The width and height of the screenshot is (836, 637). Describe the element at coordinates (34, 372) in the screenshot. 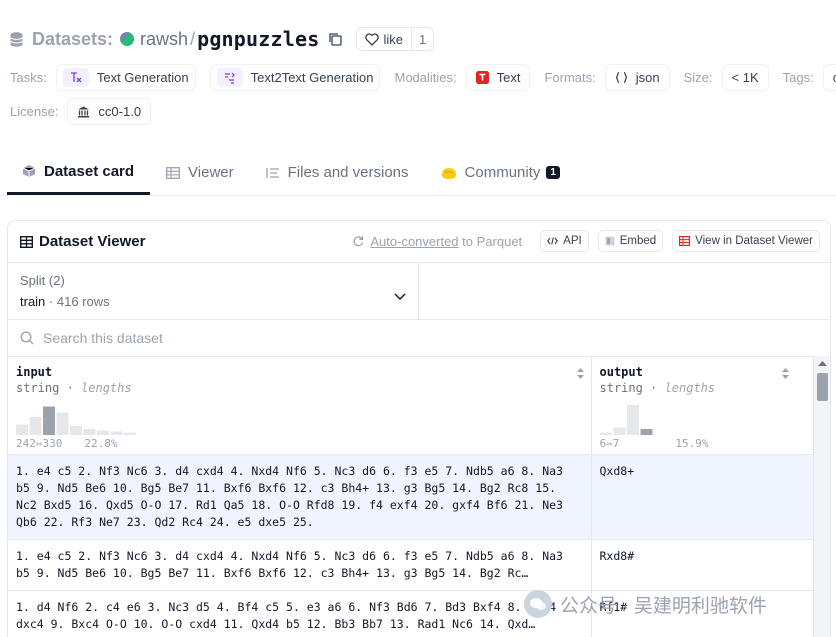

I see `column-name: input` at that location.